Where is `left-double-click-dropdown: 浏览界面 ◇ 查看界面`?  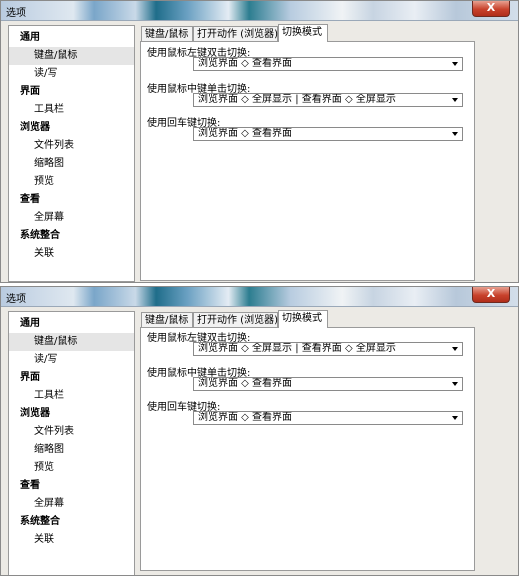
left-double-click-dropdown: 浏览界面 ◇ 查看界面 is located at coordinates (328, 64).